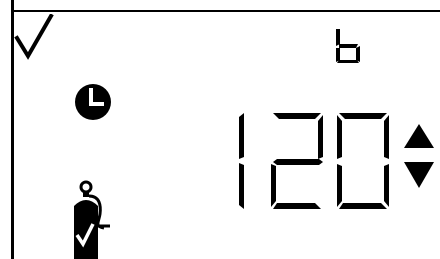 The width and height of the screenshot is (440, 259). What do you see at coordinates (92, 219) in the screenshot?
I see `tank-check-icon` at bounding box center [92, 219].